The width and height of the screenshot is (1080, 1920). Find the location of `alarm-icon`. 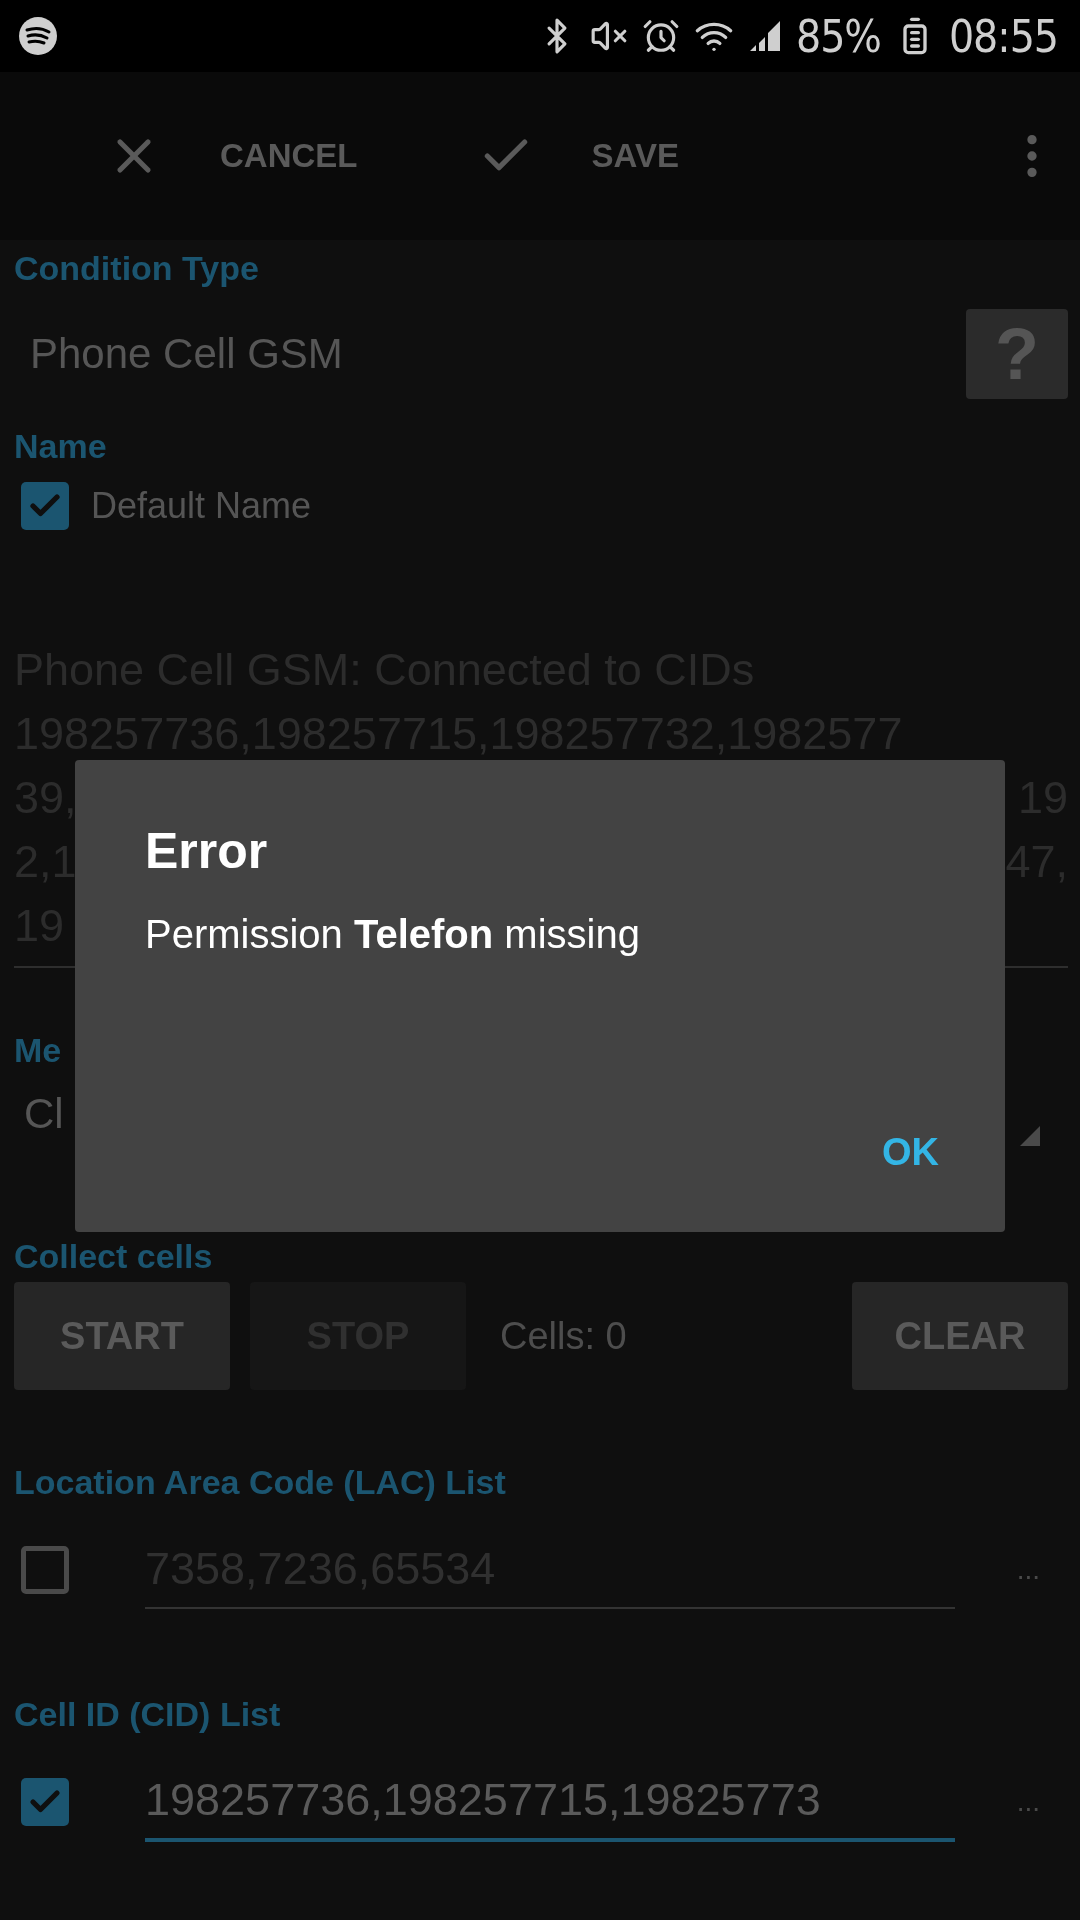

alarm-icon is located at coordinates (660, 36).